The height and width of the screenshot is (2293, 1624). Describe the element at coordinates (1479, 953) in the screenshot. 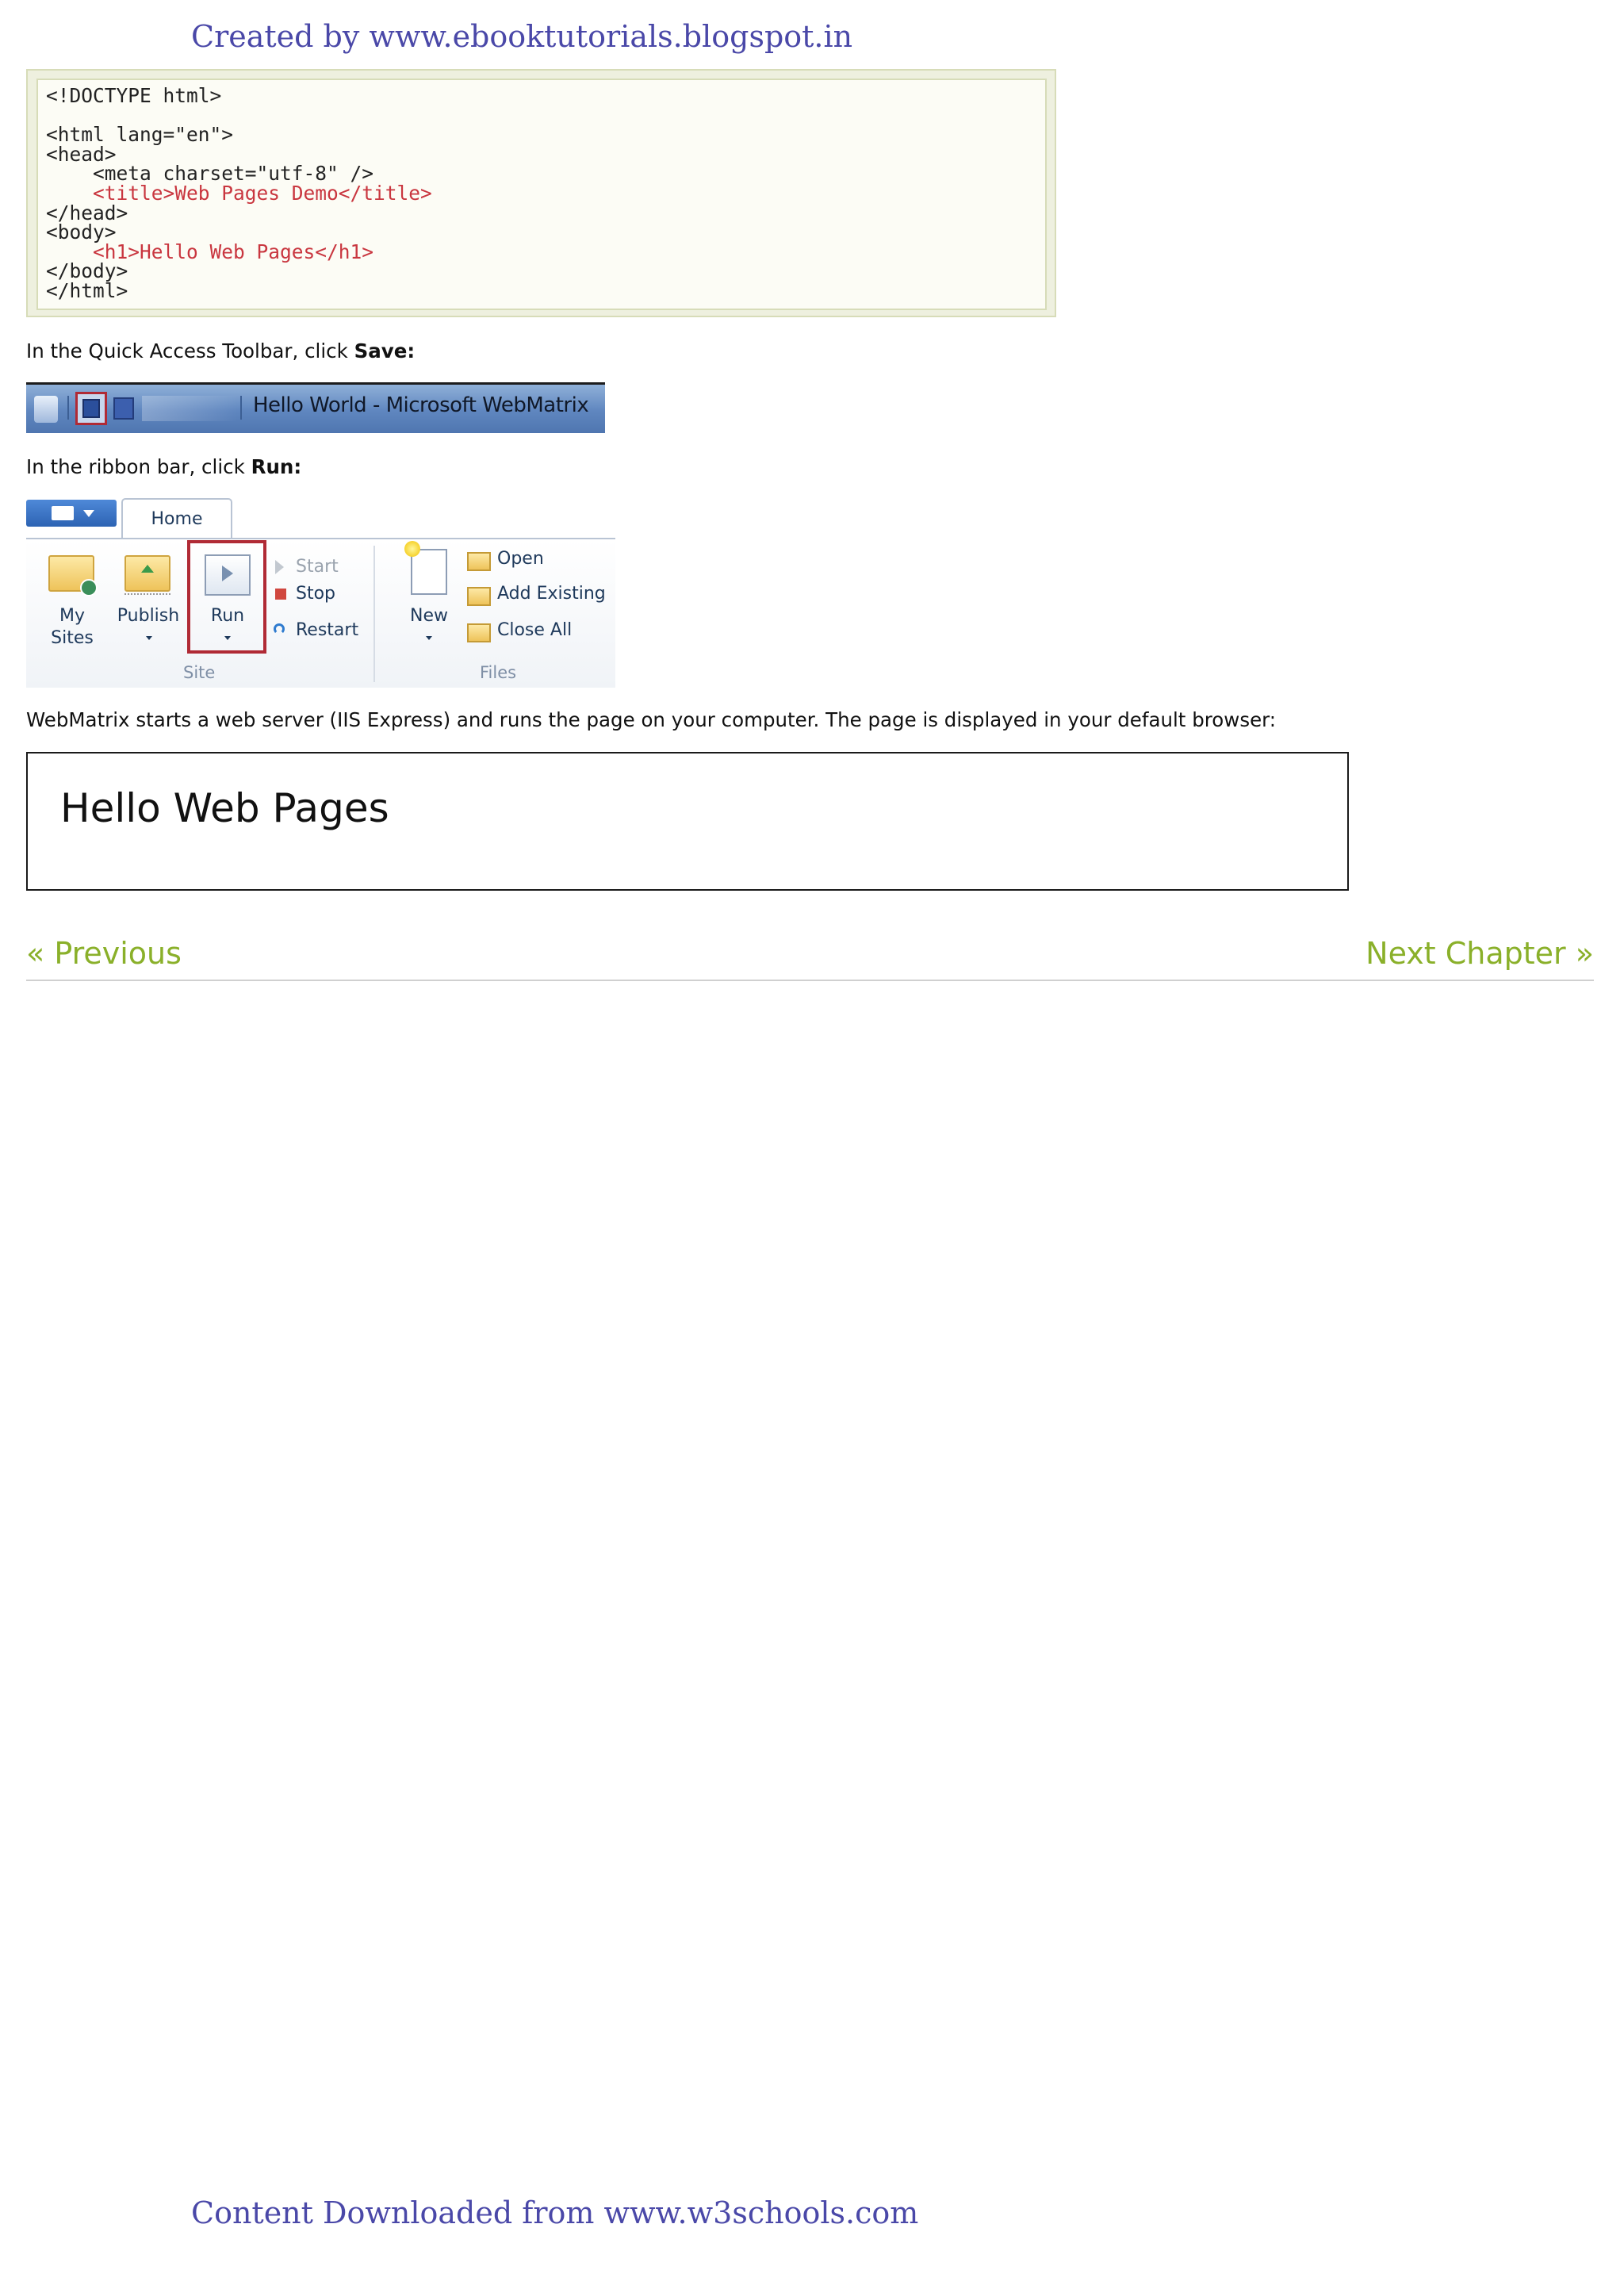

I see `next-chapter-link: Next Chapter »` at that location.